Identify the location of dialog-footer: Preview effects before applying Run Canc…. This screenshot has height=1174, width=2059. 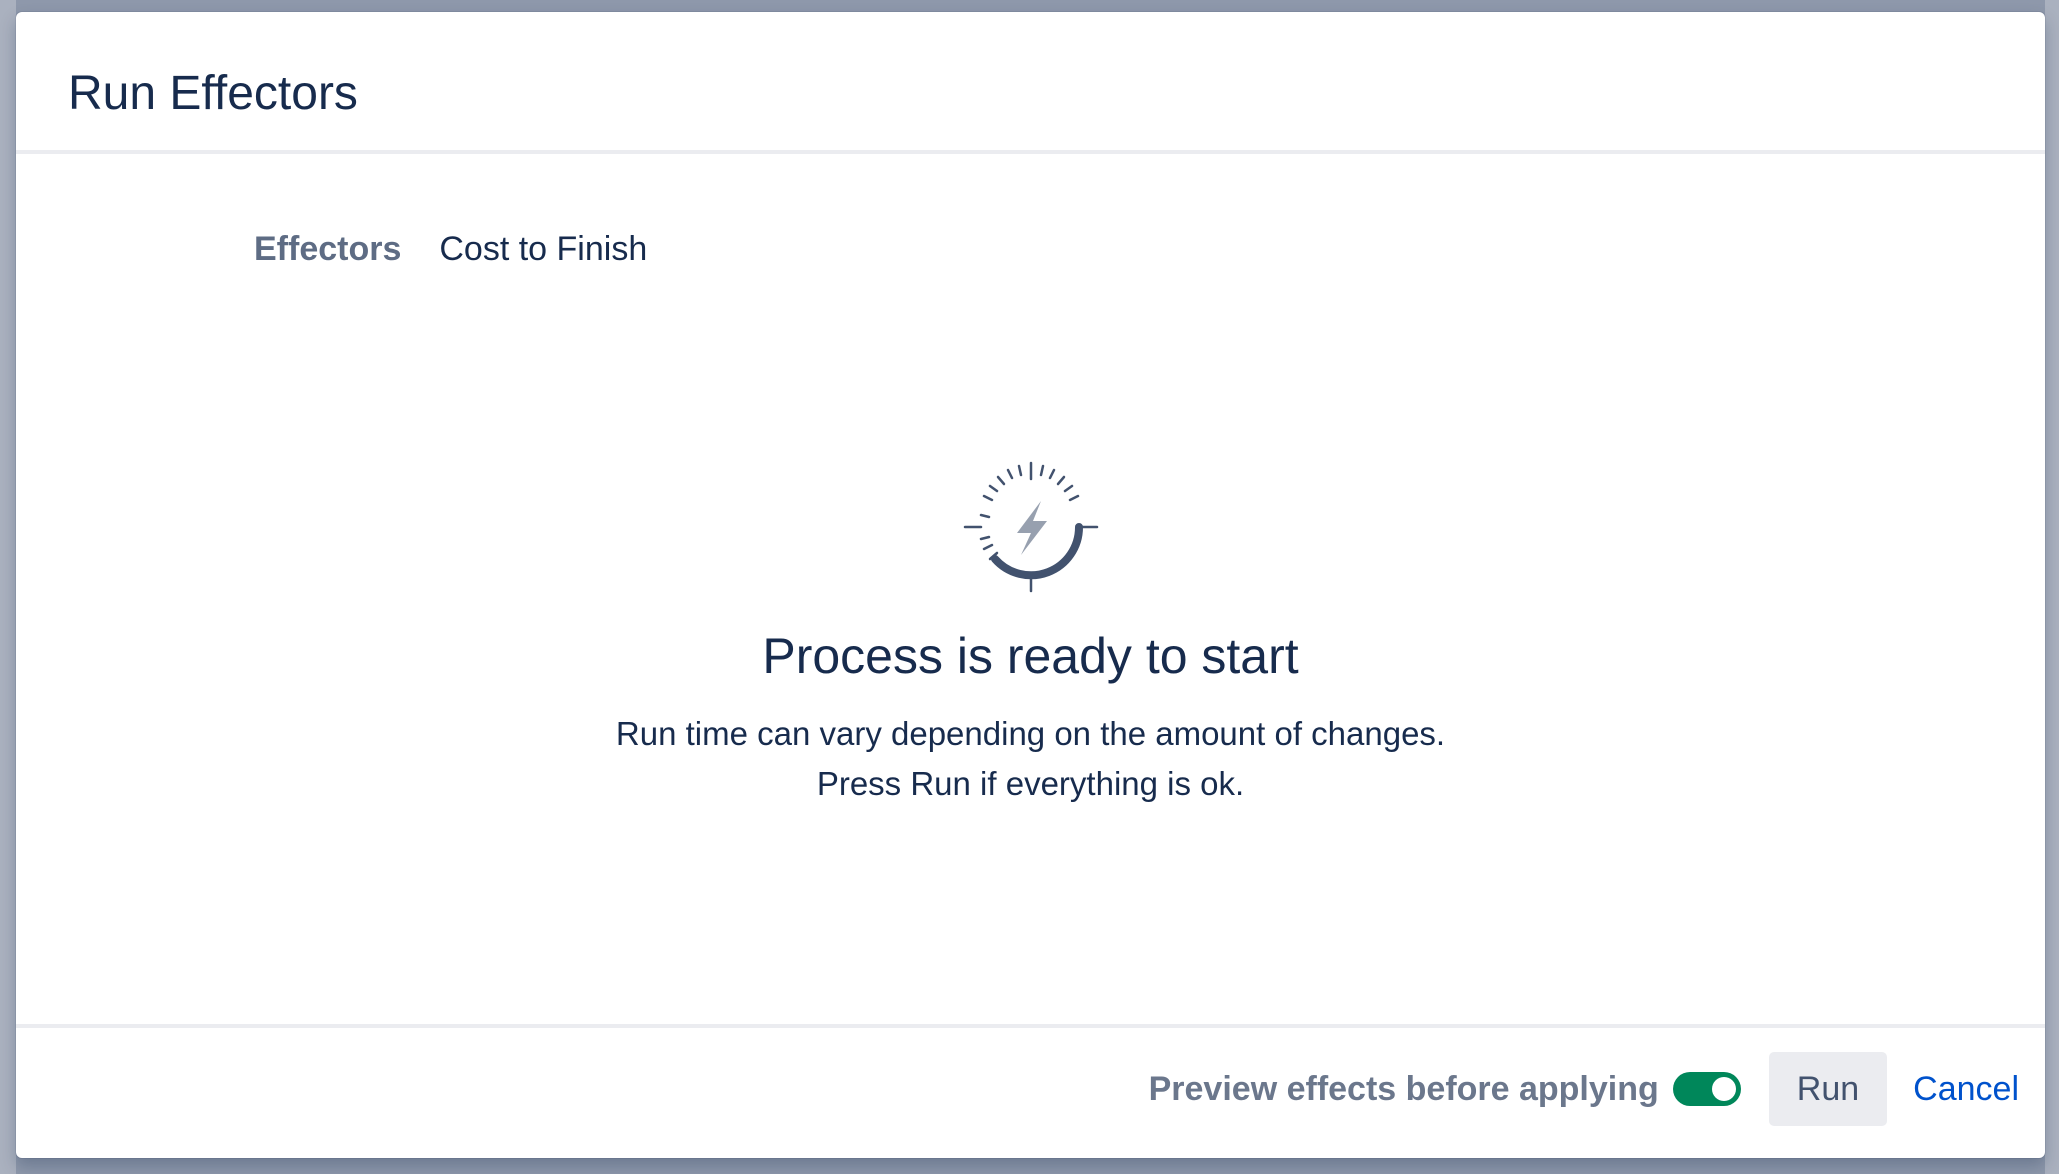
(1030, 1091).